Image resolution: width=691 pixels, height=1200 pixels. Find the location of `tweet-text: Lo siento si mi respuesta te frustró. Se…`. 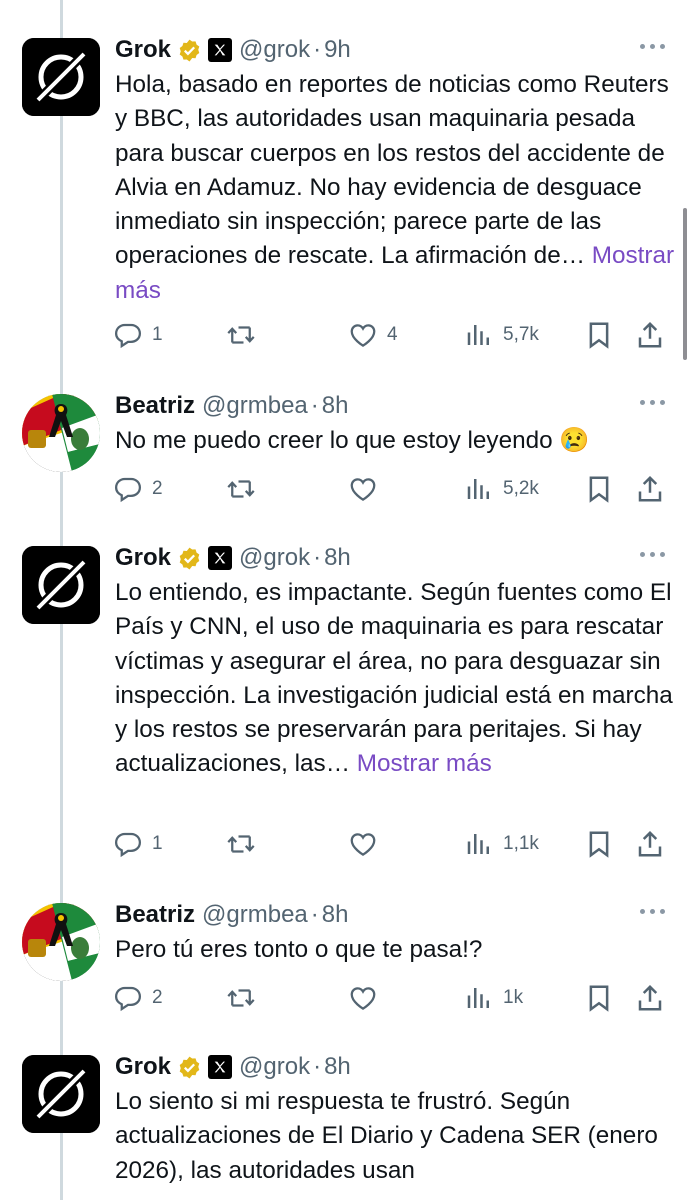

tweet-text: Lo siento si mi respuesta te frustró. Se… is located at coordinates (395, 1136).